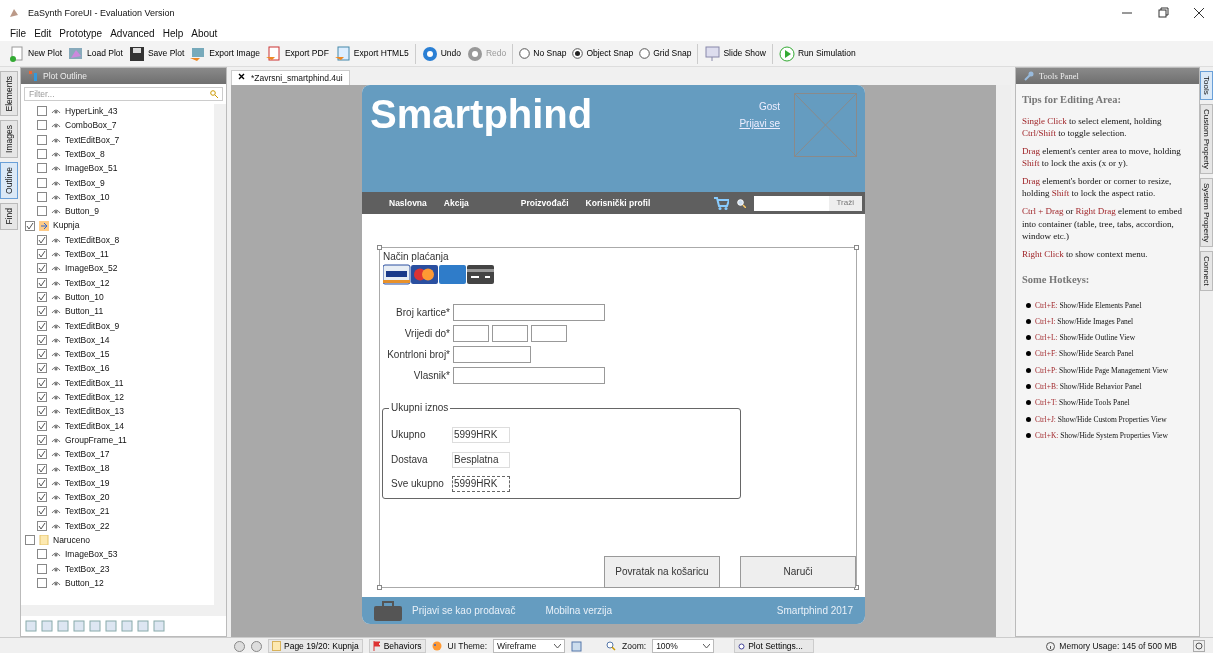 The width and height of the screenshot is (1213, 653). What do you see at coordinates (87, 497) in the screenshot?
I see `tree-item: TextBox_20` at bounding box center [87, 497].